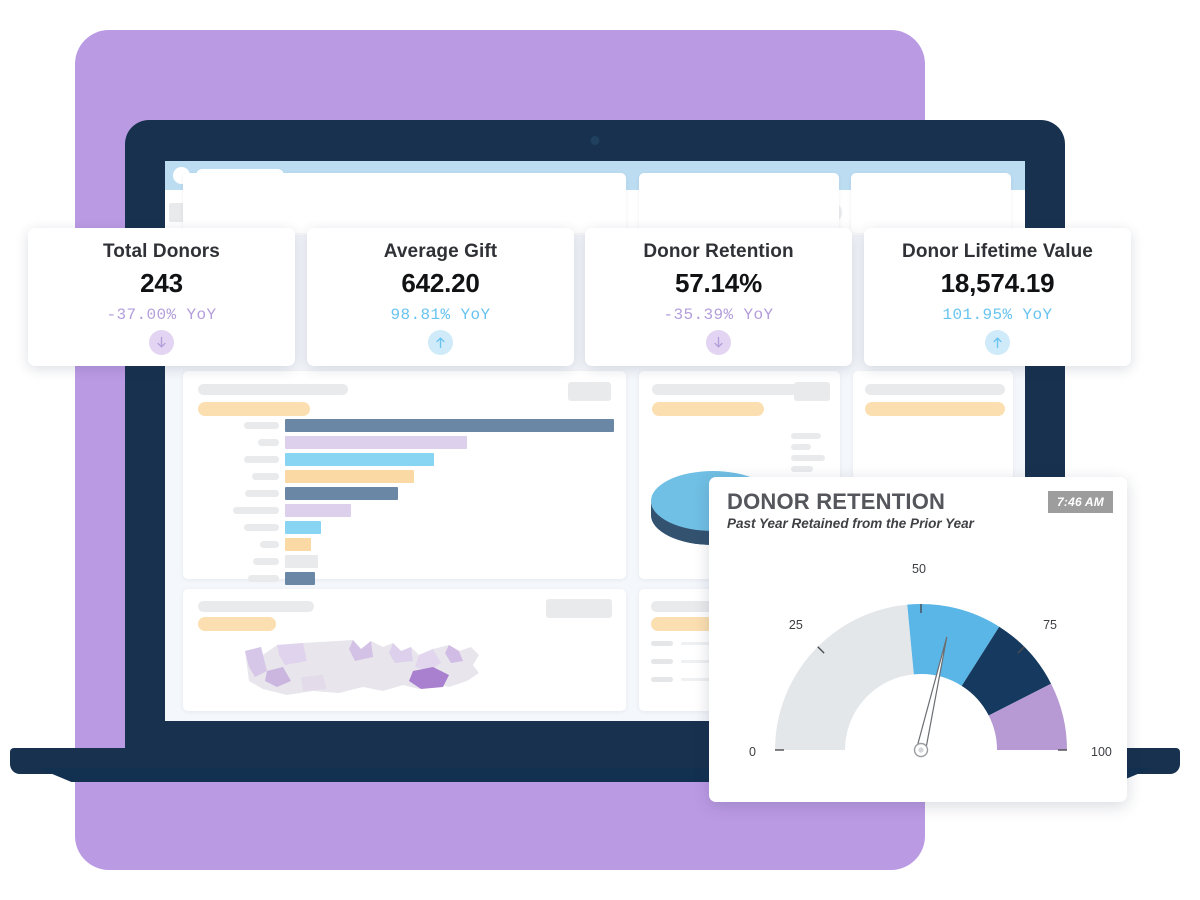  I want to click on gauge-card-subtitle: Past Year Retained from the Prior Year, so click(850, 523).